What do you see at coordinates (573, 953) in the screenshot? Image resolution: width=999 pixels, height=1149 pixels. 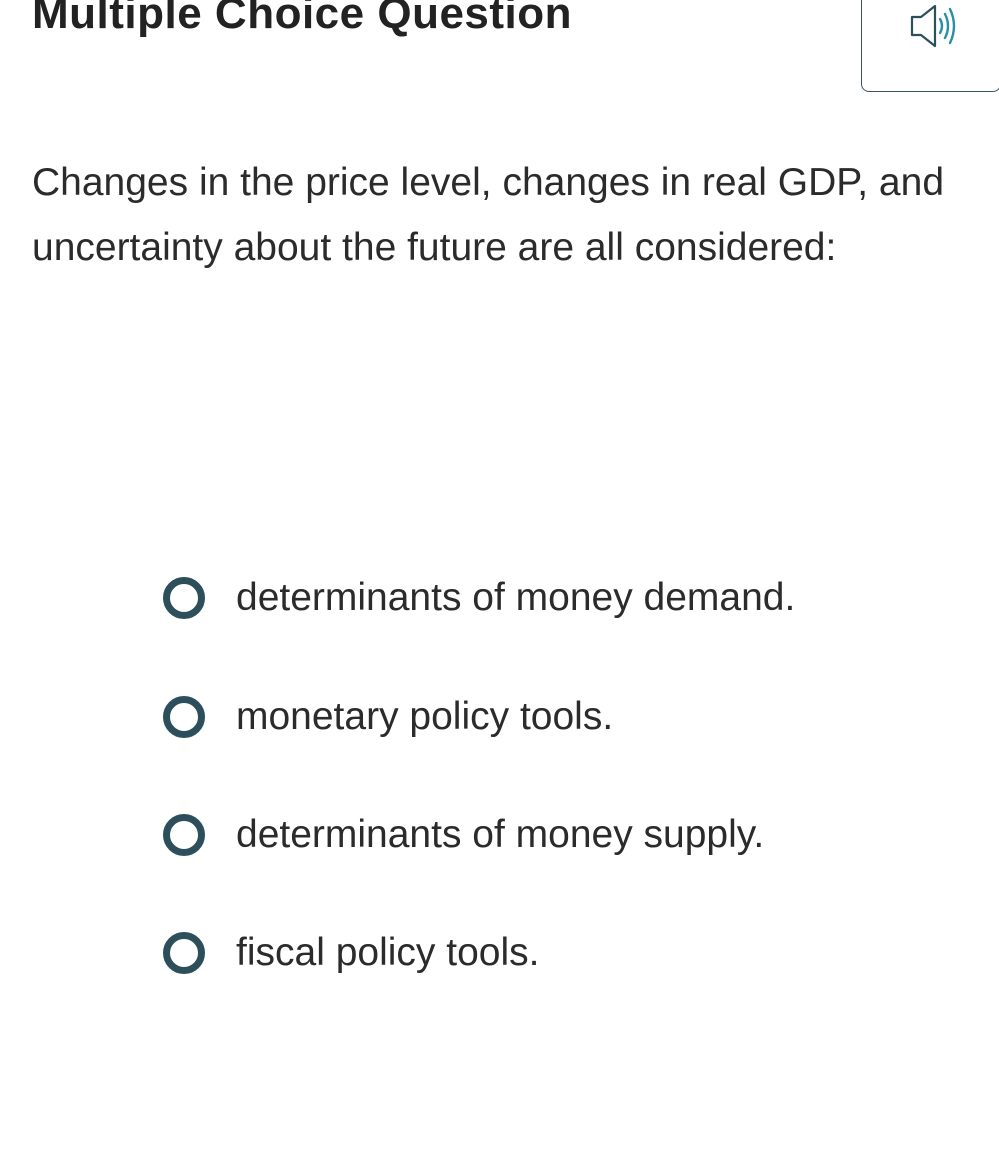 I see `option-4: fiscal policy tools.` at bounding box center [573, 953].